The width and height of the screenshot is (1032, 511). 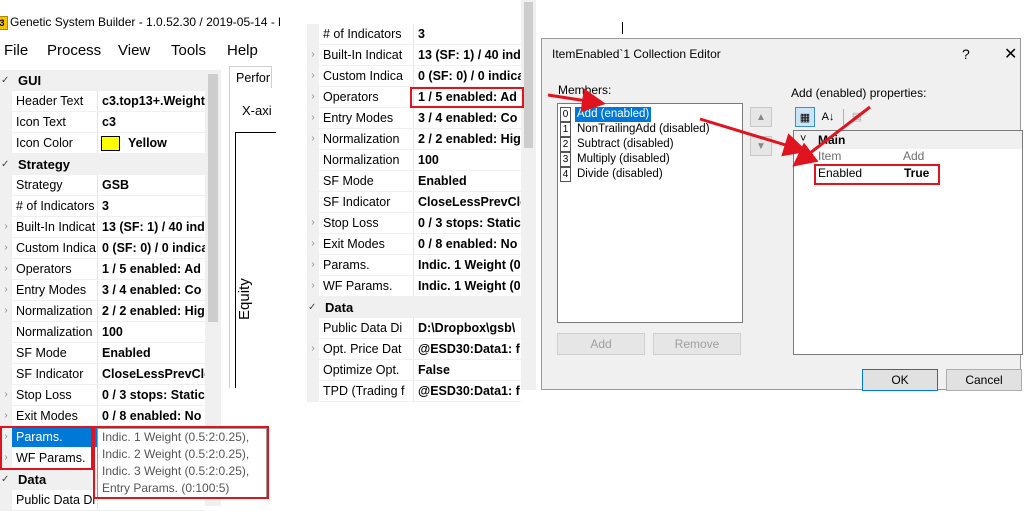 I want to click on annotation-arrows, so click(x=709, y=127).